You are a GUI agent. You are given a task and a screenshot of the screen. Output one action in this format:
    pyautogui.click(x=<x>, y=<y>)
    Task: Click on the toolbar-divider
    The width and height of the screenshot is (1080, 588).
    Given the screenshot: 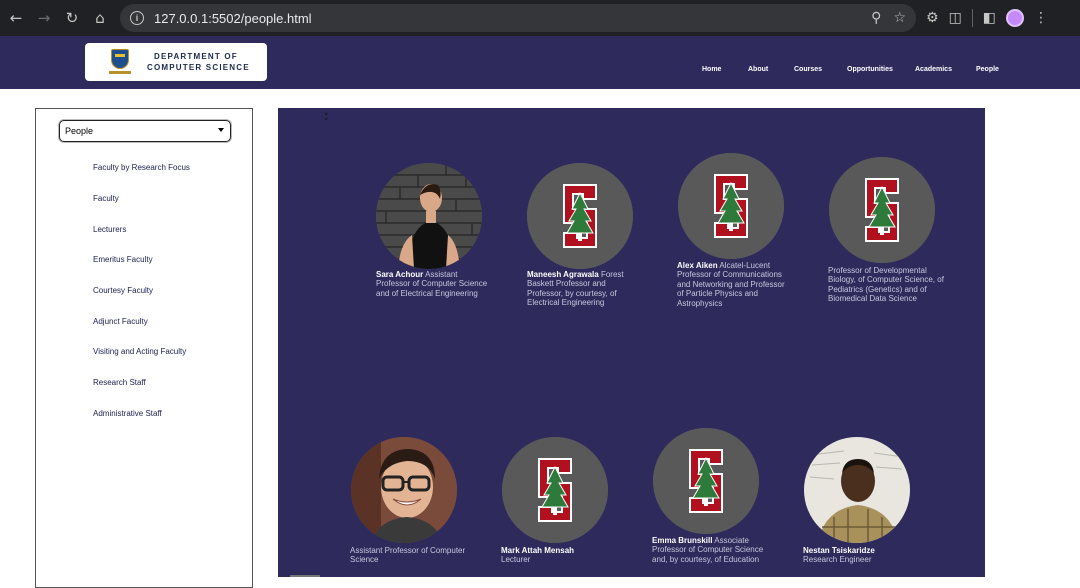 What is the action you would take?
    pyautogui.click(x=972, y=18)
    